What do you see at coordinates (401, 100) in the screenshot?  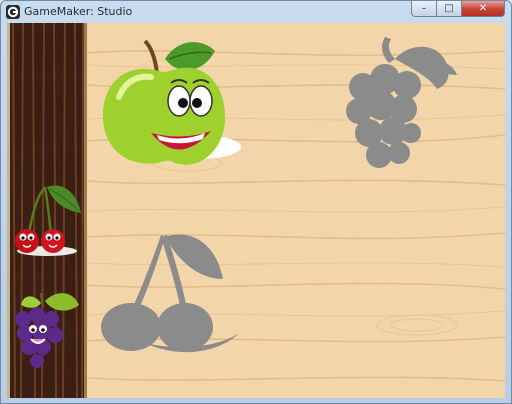 I see `grapes-silhouette-target` at bounding box center [401, 100].